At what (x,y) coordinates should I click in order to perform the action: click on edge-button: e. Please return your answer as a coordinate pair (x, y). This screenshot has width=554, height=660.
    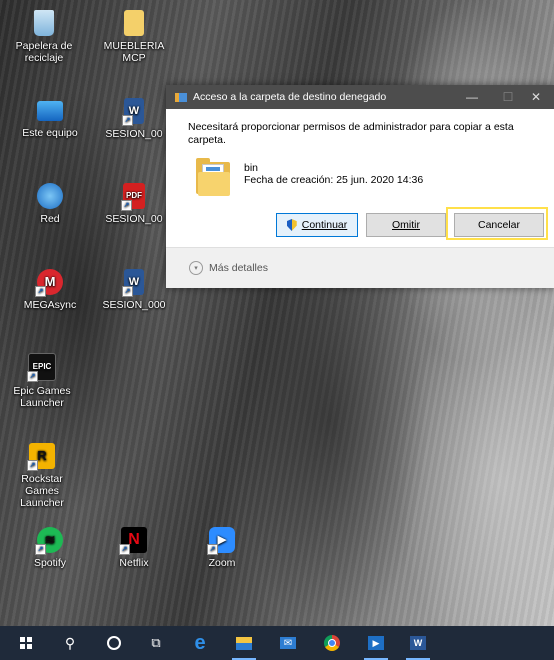
    Looking at the image, I should click on (200, 643).